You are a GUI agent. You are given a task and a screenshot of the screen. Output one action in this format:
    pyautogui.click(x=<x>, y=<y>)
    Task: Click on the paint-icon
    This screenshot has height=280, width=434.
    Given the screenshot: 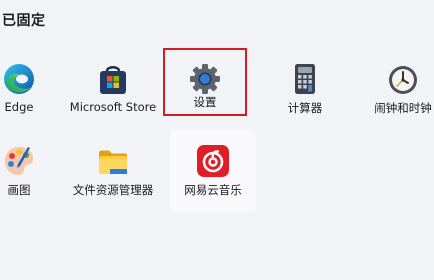 What is the action you would take?
    pyautogui.click(x=19, y=161)
    